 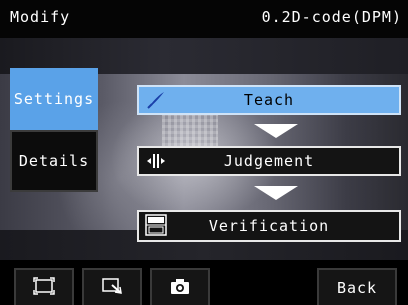 I want to click on full-view-button, so click(x=44, y=286).